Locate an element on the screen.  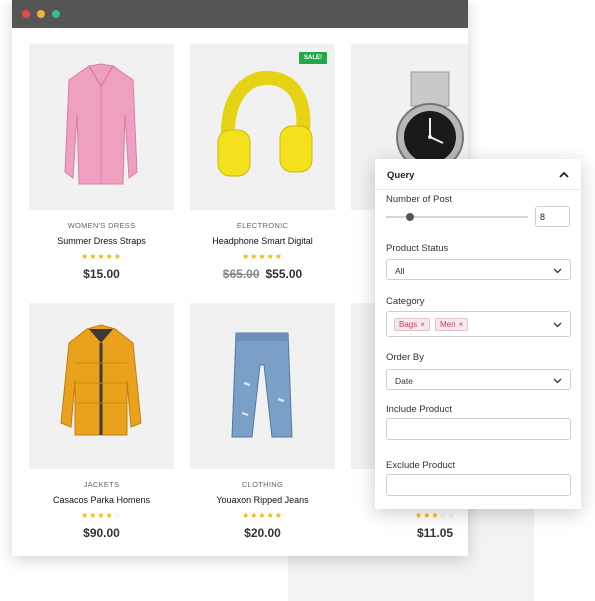
product-image: SALE! is located at coordinates (262, 127).